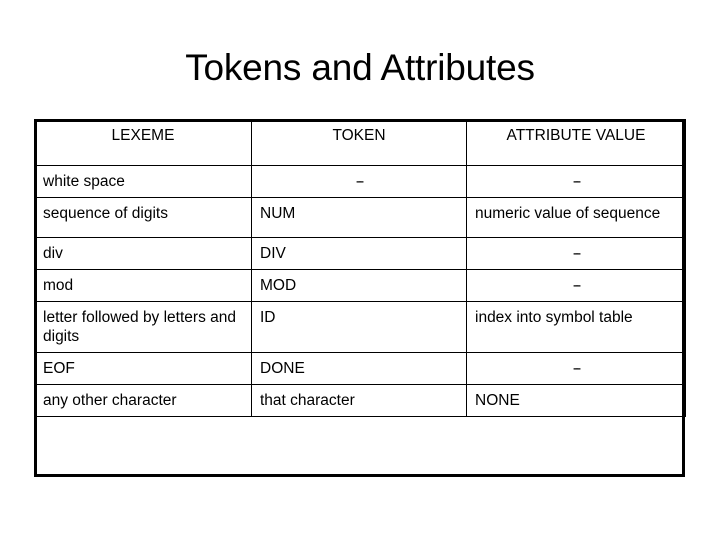 The width and height of the screenshot is (720, 540). What do you see at coordinates (143, 327) in the screenshot?
I see `cell-lexeme: letter followed by letters and digits` at bounding box center [143, 327].